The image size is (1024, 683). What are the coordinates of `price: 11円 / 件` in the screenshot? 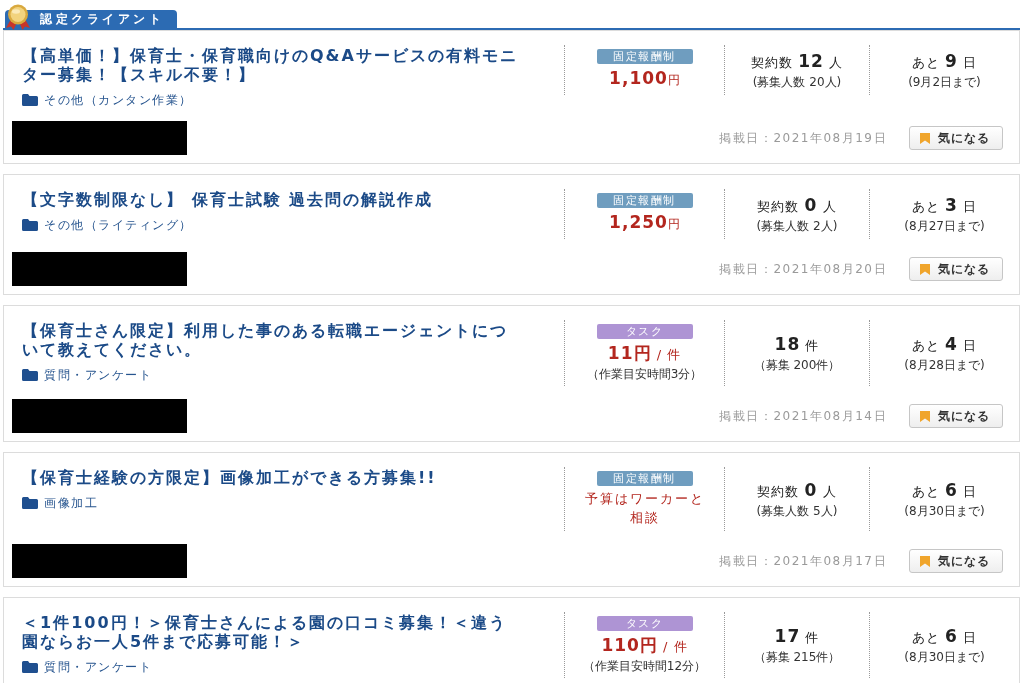 It's located at (644, 353).